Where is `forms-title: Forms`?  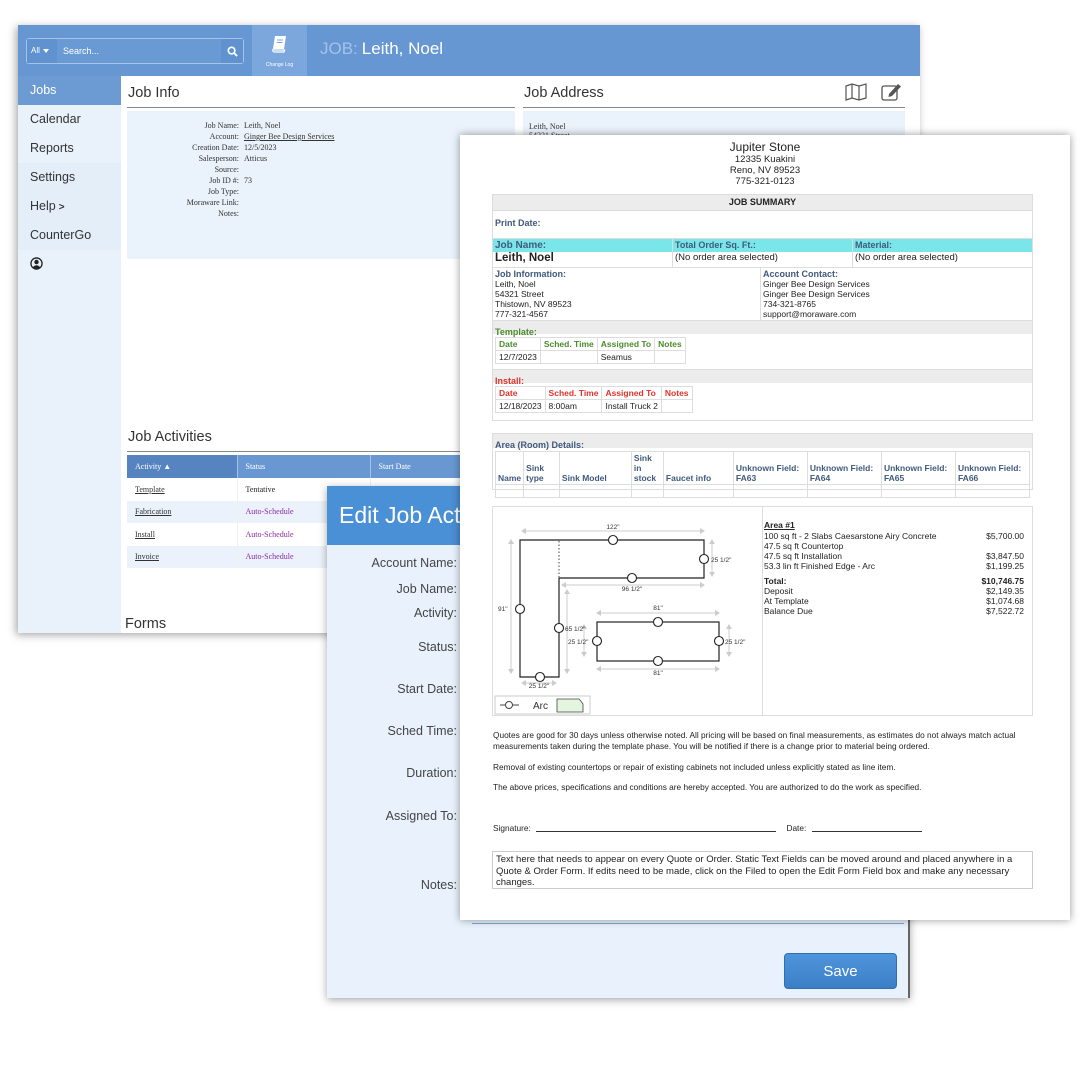 forms-title: Forms is located at coordinates (146, 624).